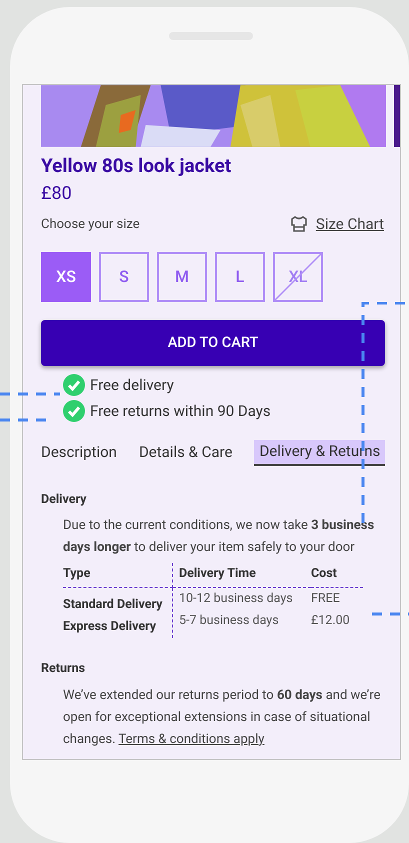 The height and width of the screenshot is (843, 409). Describe the element at coordinates (229, 621) in the screenshot. I see `table-cell-text: 5-7 business days` at that location.